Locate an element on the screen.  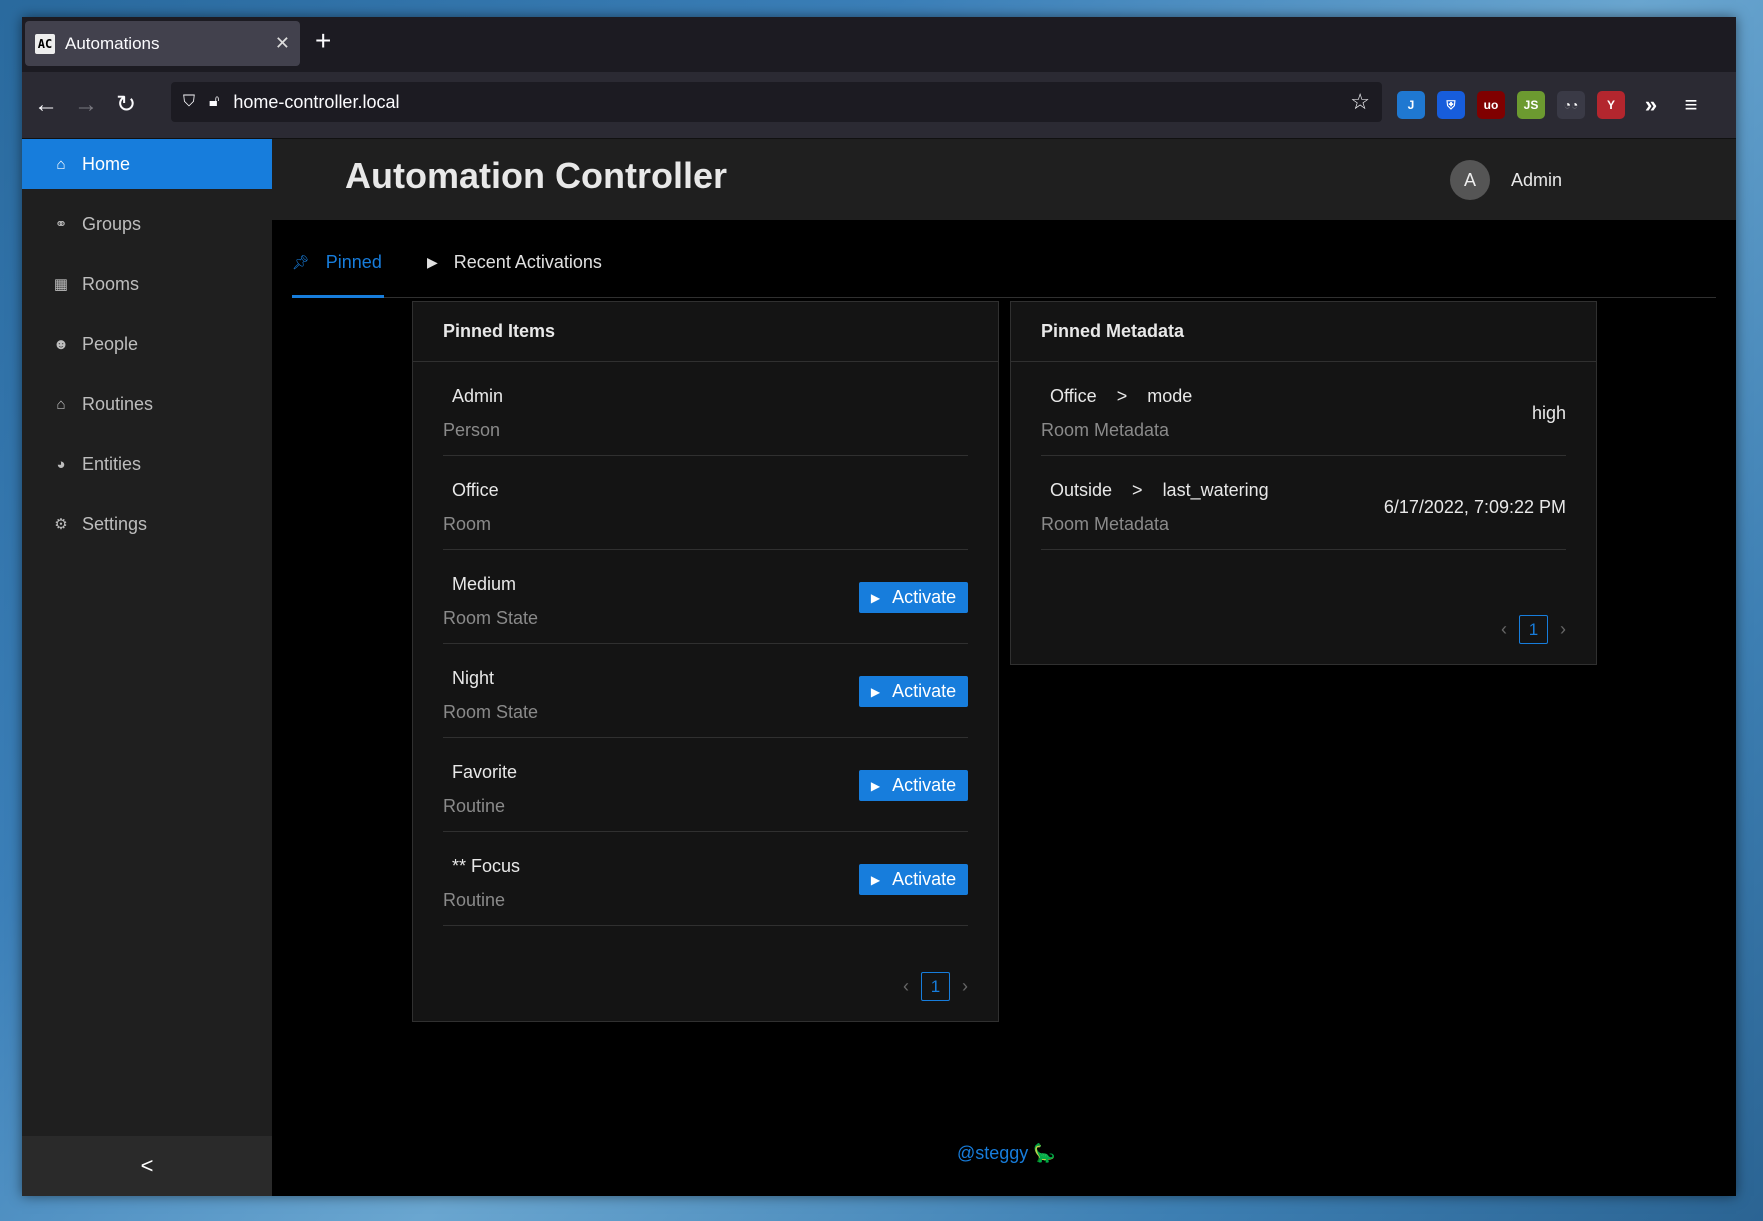
user-name: Admin is located at coordinates (1536, 180).